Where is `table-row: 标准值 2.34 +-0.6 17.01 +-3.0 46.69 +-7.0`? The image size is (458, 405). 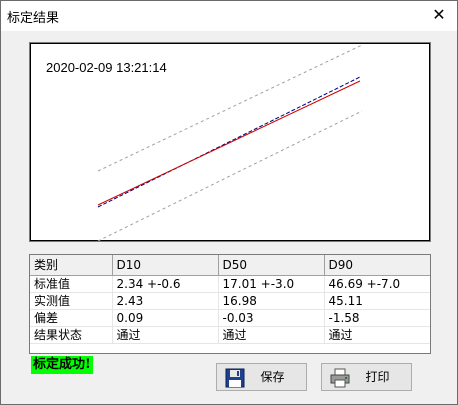
table-row: 标准值 2.34 +-0.6 17.01 +-3.0 46.69 +-7.0 is located at coordinates (230, 284).